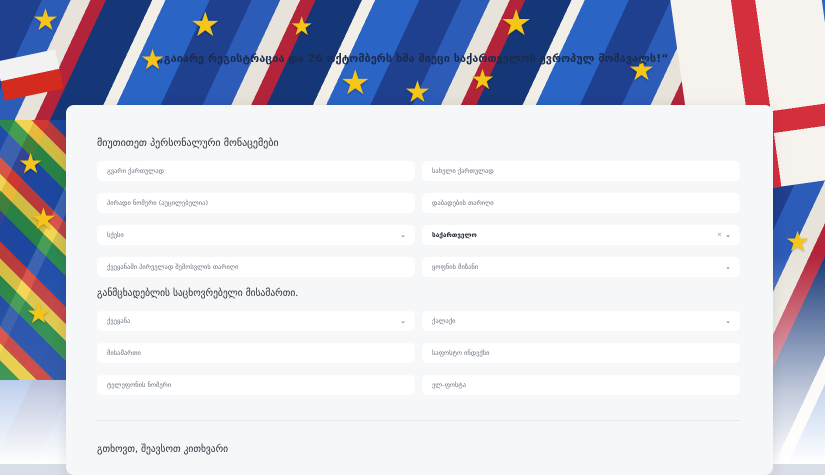  Describe the element at coordinates (256, 267) in the screenshot. I see `entry-date-field: ქვეყანაში პირველად შემოსვლის თარიღი` at that location.